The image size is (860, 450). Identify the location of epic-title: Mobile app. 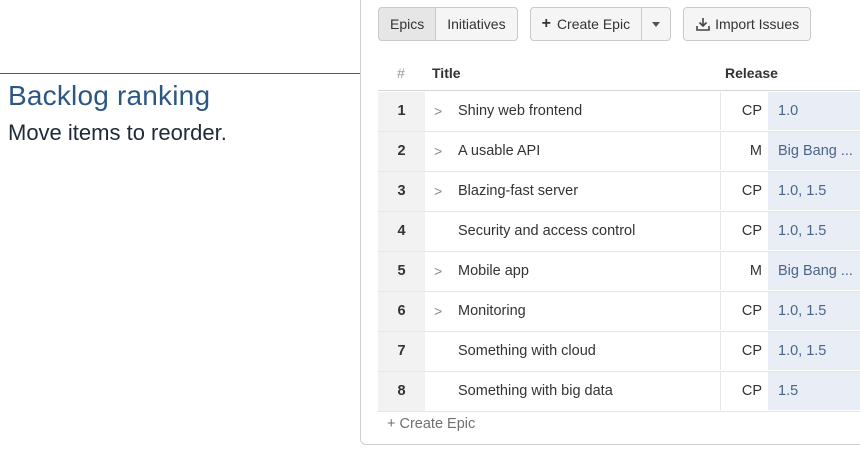
(493, 271).